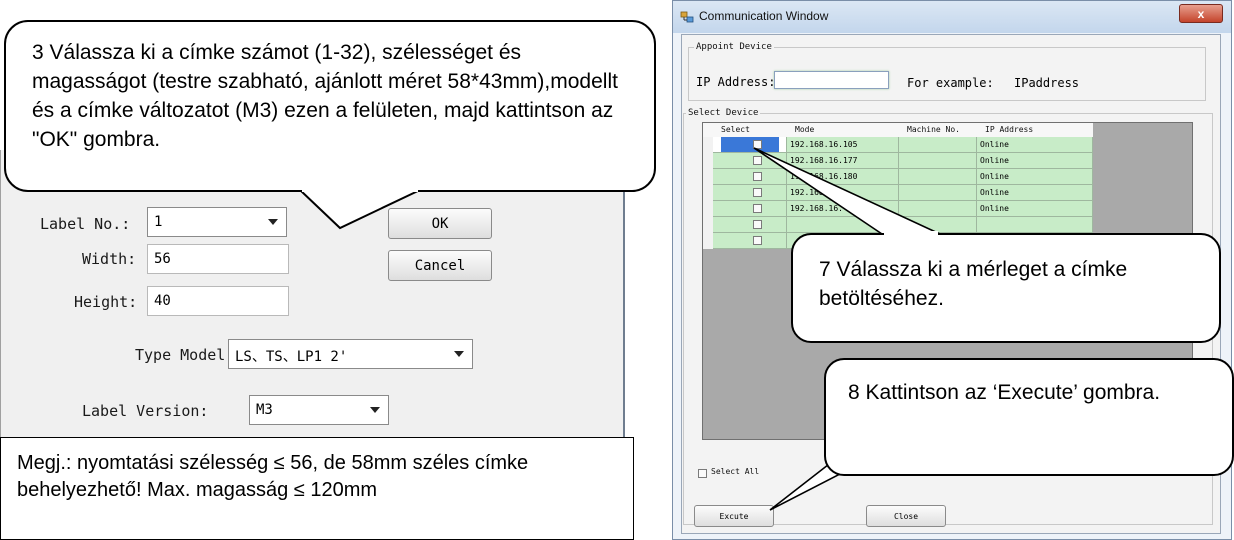  Describe the element at coordinates (847, 191) in the screenshot. I see `step7-pointer` at that location.